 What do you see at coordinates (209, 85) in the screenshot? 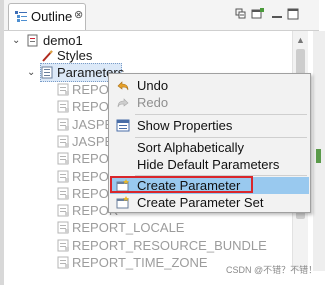
I see `menu-item-undo: Undo` at bounding box center [209, 85].